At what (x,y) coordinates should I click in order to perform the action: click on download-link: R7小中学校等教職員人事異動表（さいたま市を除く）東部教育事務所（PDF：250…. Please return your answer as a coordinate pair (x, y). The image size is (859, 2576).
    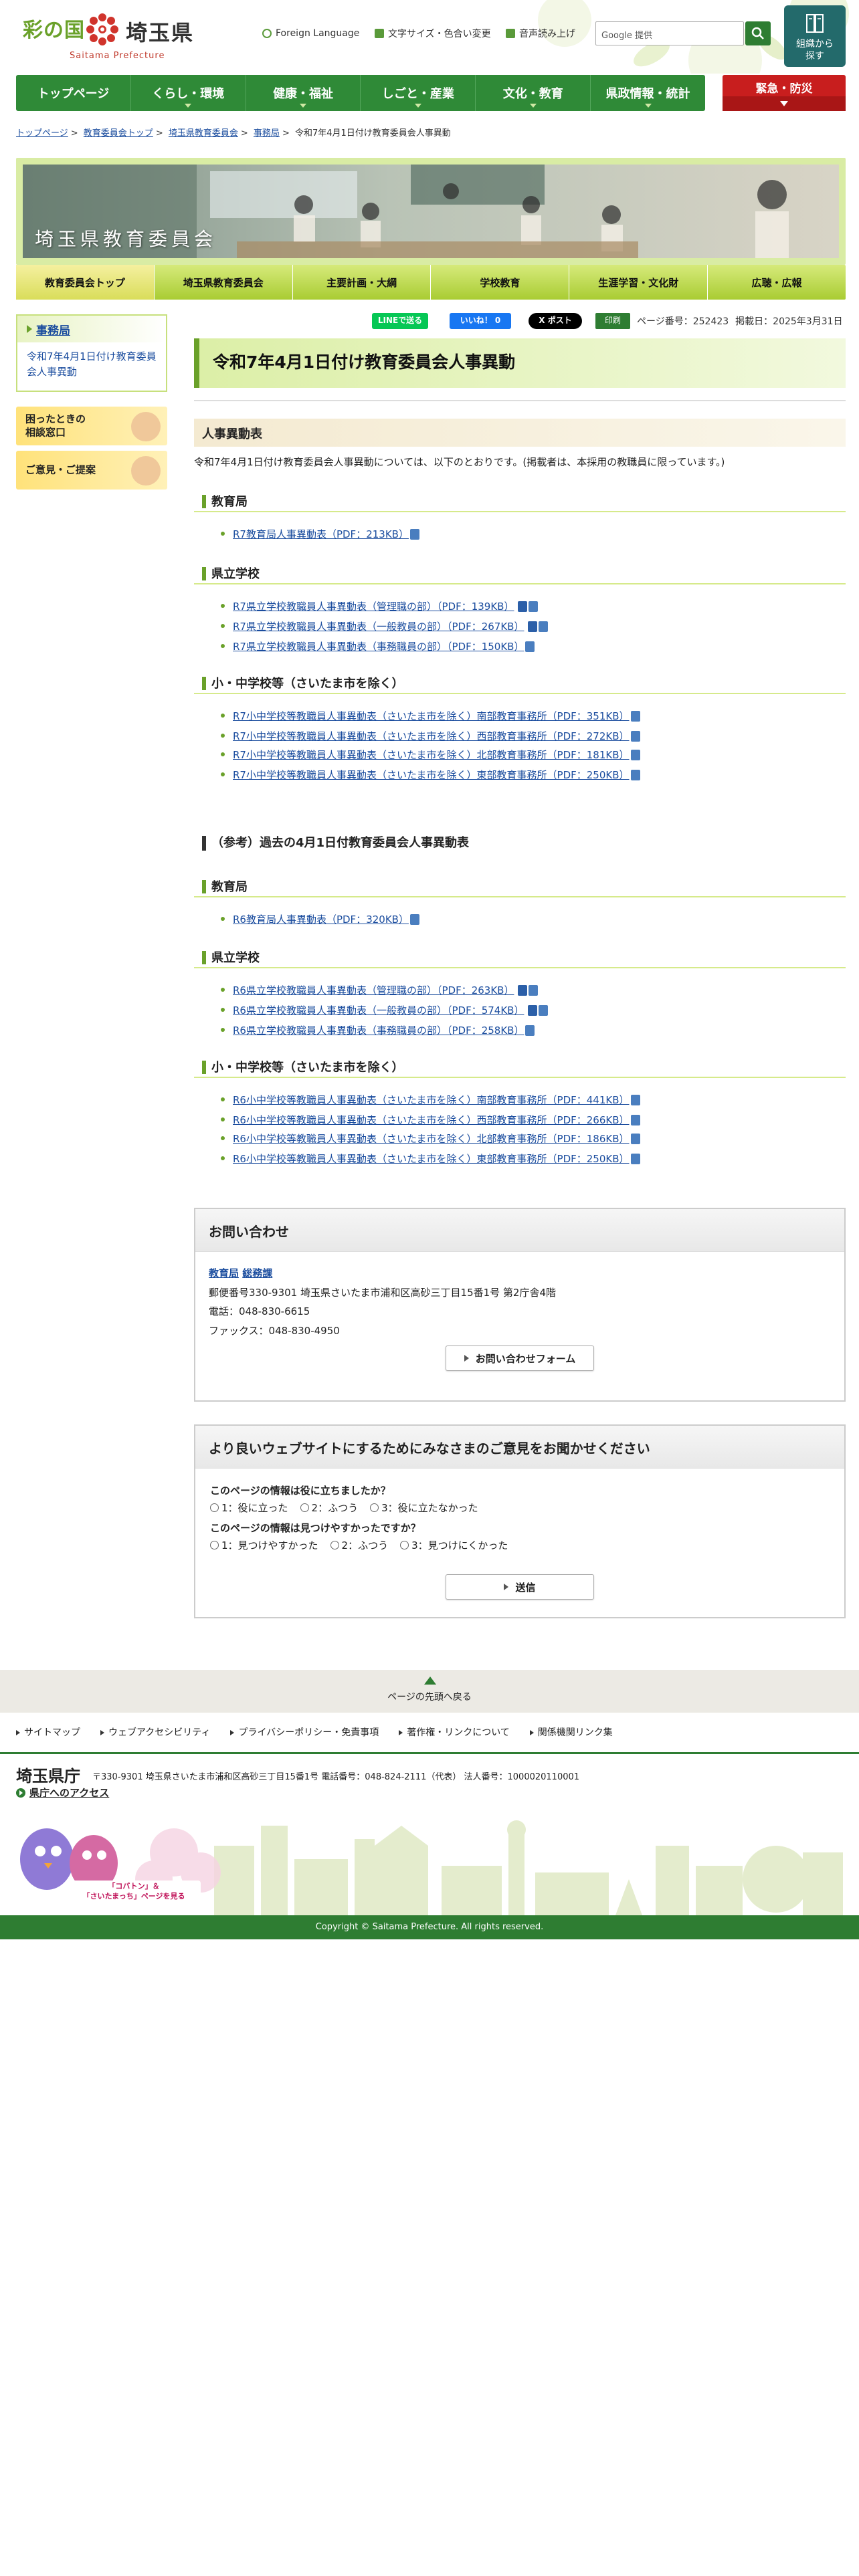
    Looking at the image, I should click on (431, 776).